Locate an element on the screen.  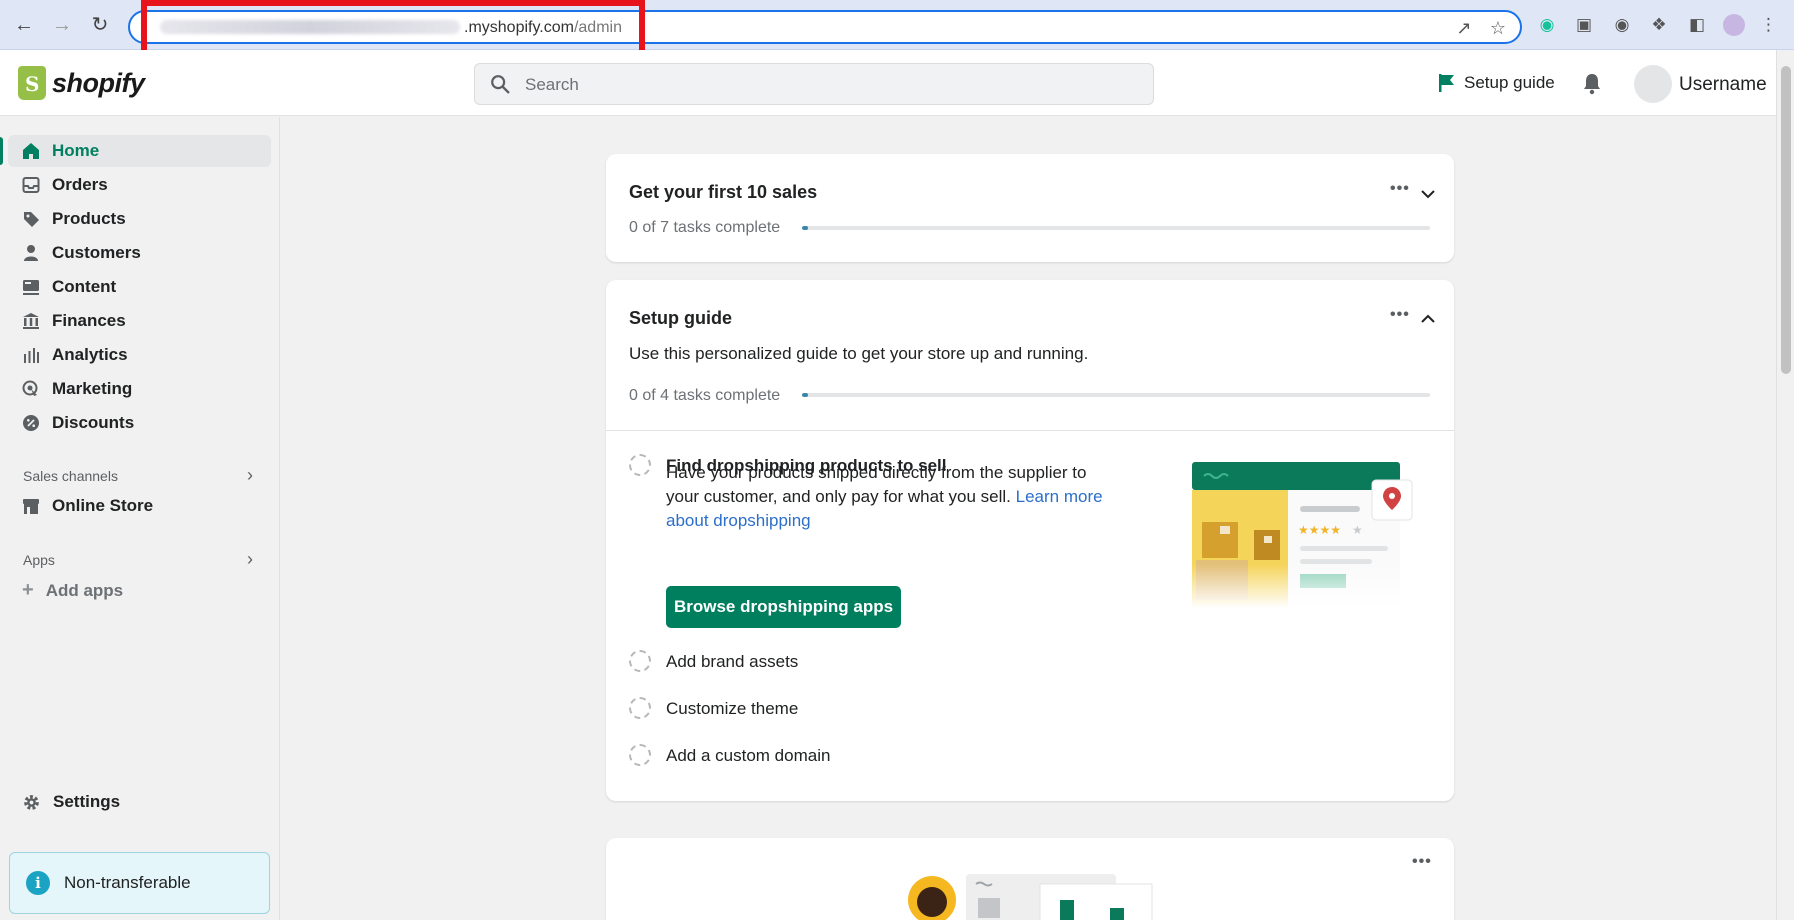
settings-button: Settings is located at coordinates (71, 802).